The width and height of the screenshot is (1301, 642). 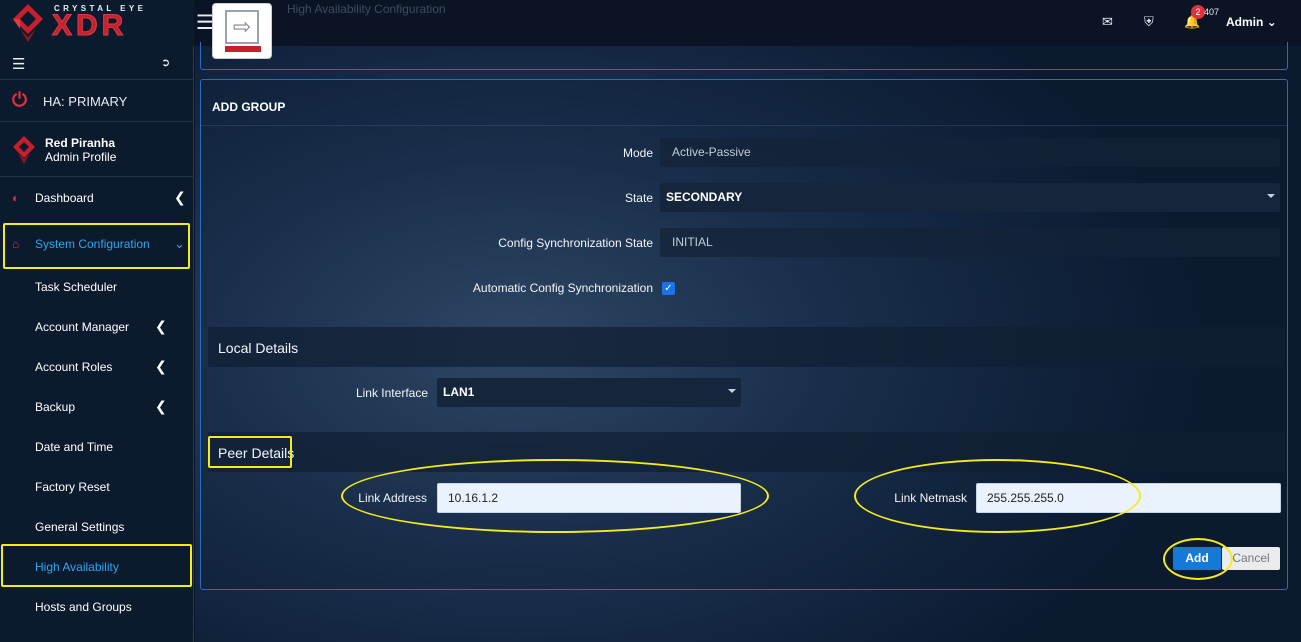 I want to click on brand-logo: CRYSTAL EYE XDR, so click(x=97, y=23).